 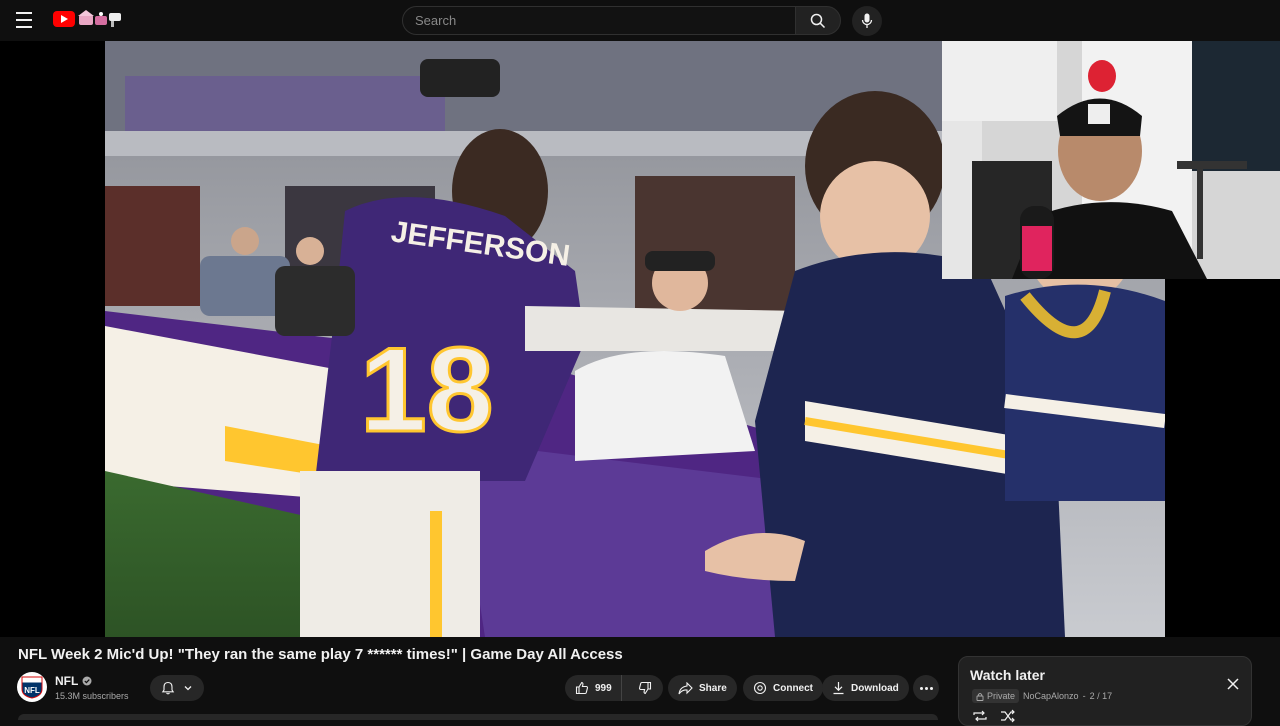 I want to click on privacy-badge: Private, so click(x=996, y=696).